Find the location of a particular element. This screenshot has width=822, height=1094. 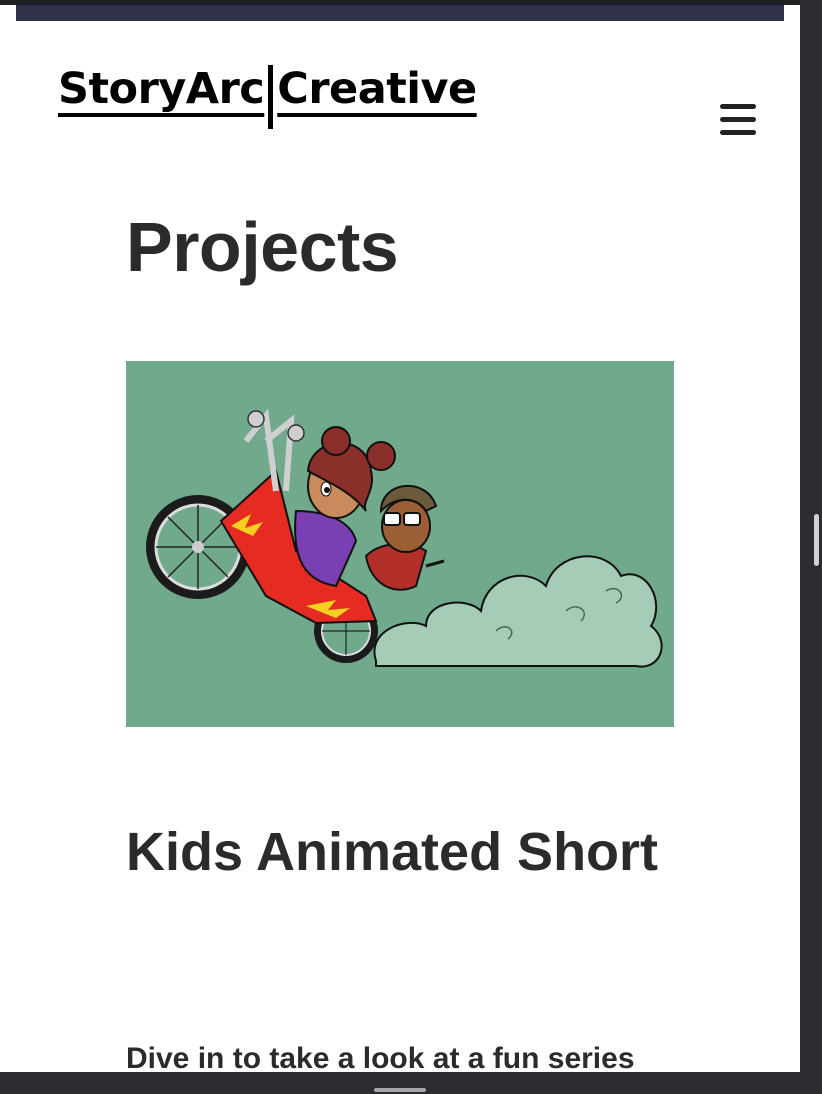

bike-illustration is located at coordinates (404, 538).